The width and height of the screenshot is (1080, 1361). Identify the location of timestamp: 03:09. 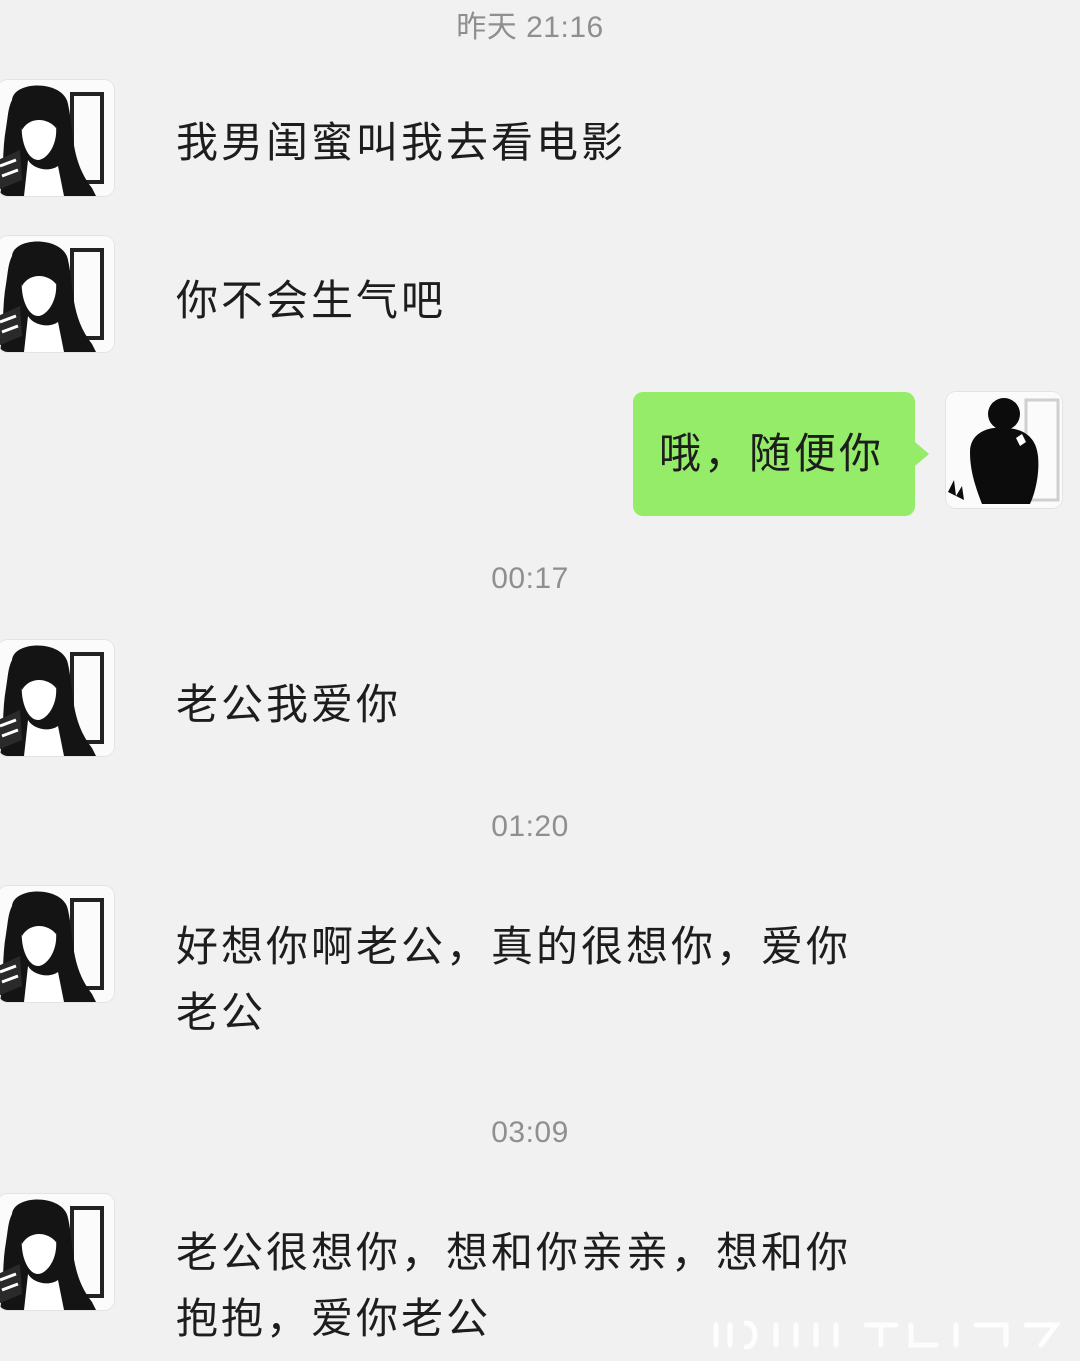
(530, 1132).